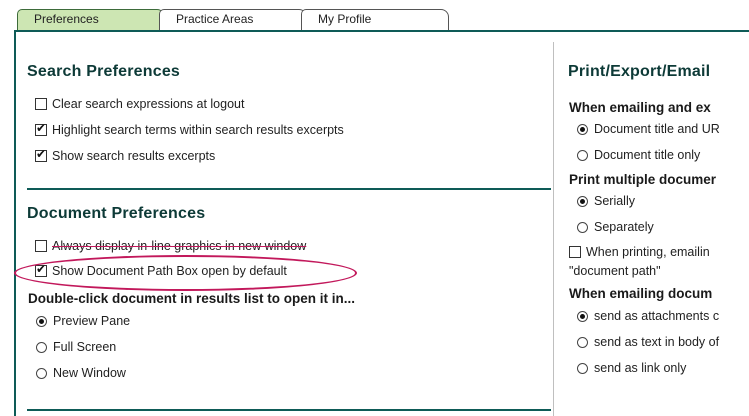 The height and width of the screenshot is (416, 749). I want to click on highlight-ellipse, so click(185, 273).